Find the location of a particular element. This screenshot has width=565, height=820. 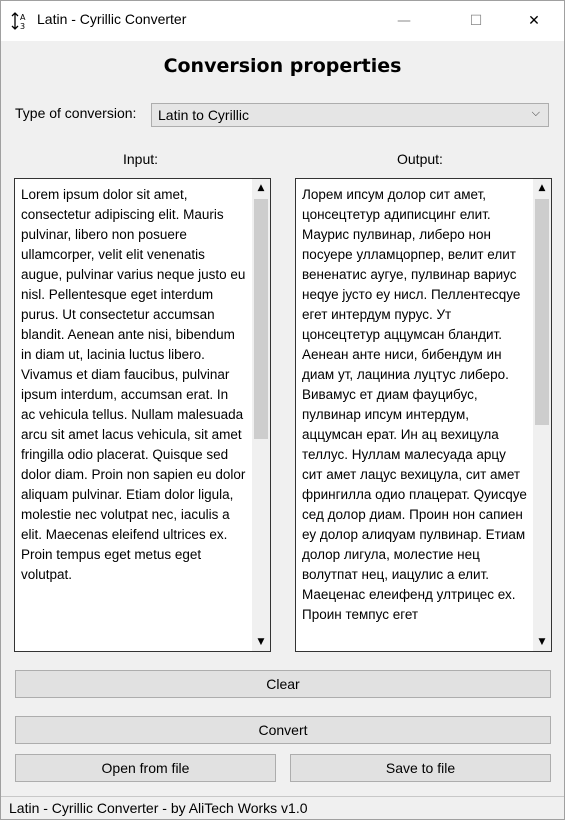

conversion-type-label: Type of conversion: is located at coordinates (76, 113).